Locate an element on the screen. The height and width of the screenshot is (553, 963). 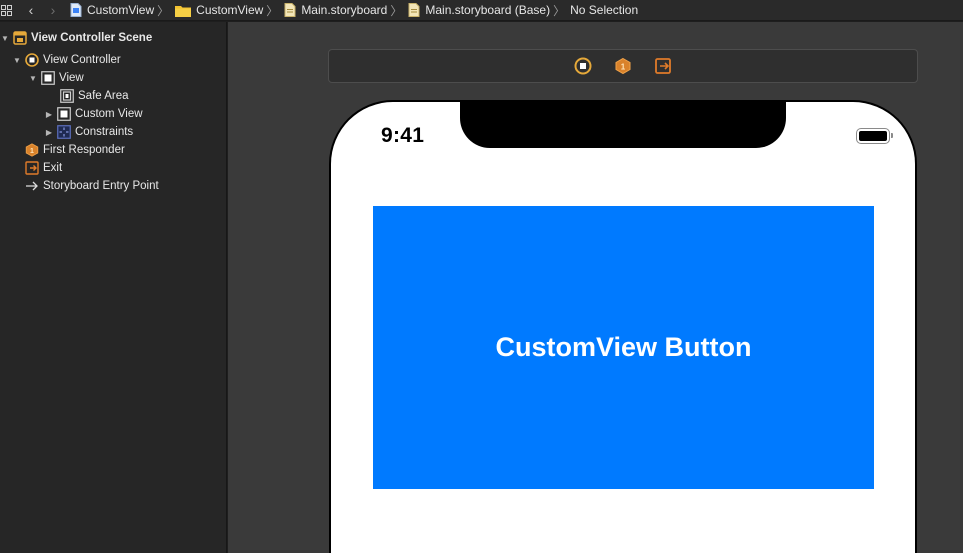
scene-dock: 1 is located at coordinates (623, 66).